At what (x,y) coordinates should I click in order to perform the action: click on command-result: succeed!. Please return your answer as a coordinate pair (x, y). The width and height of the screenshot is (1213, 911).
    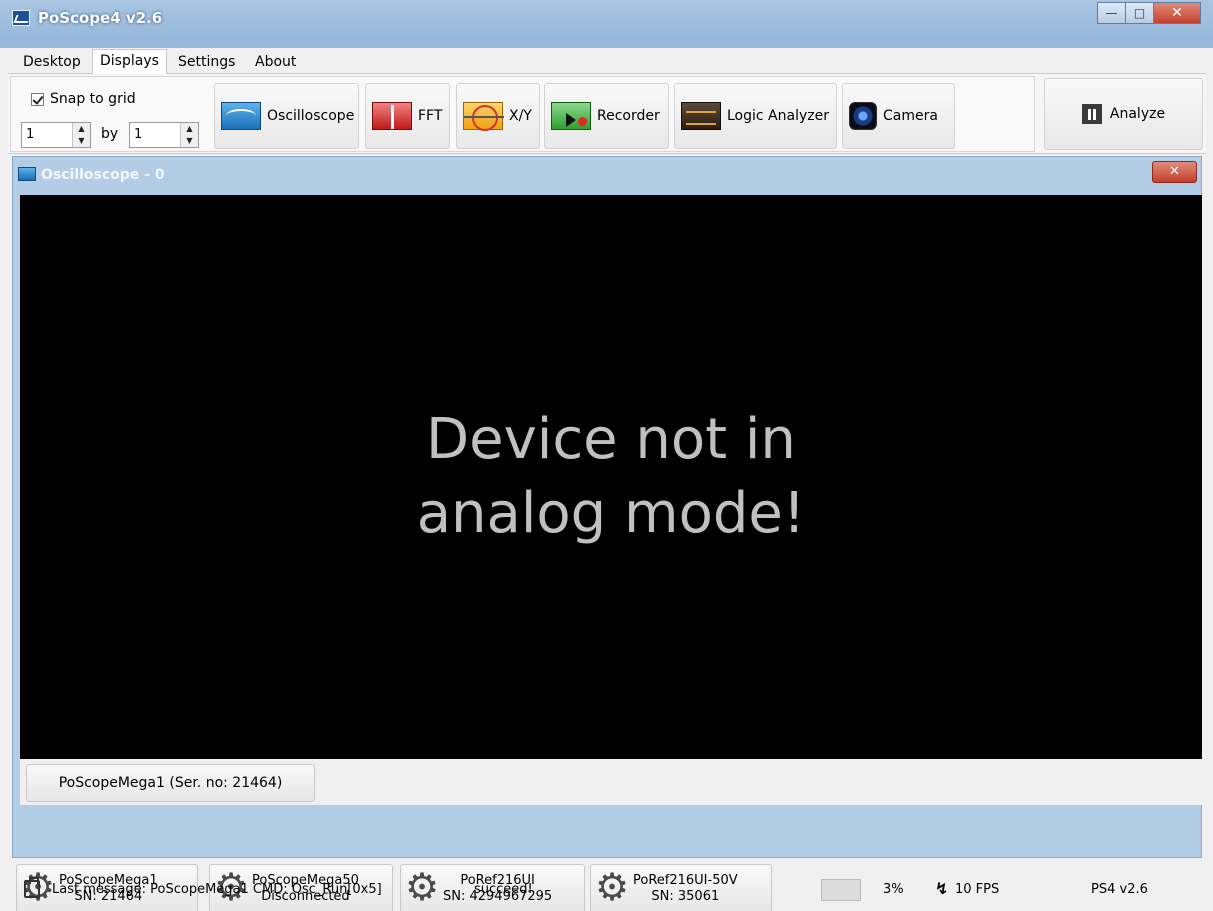
    Looking at the image, I should click on (503, 889).